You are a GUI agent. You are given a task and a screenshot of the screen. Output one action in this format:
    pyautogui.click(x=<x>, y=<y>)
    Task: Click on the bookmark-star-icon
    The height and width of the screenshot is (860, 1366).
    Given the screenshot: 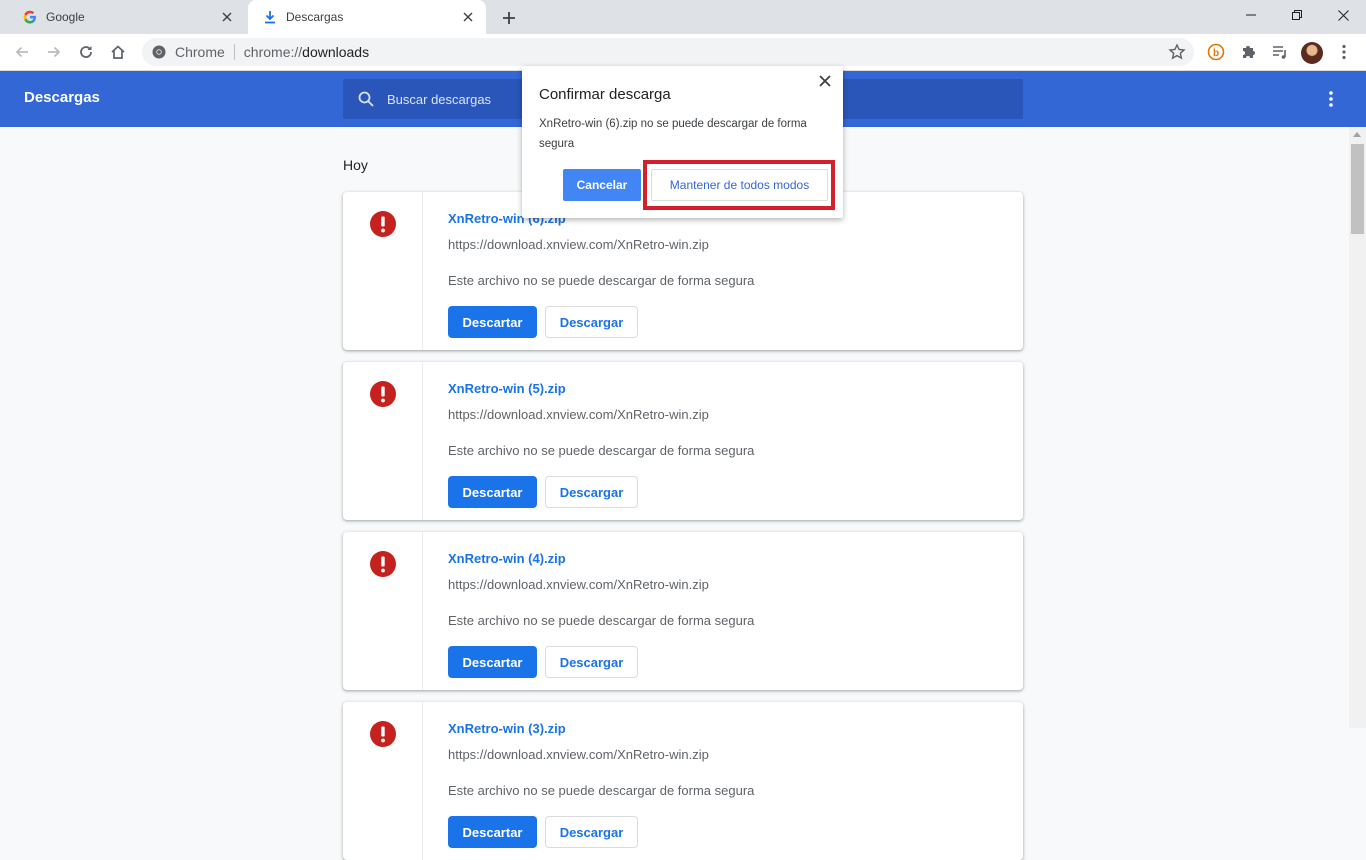 What is the action you would take?
    pyautogui.click(x=1177, y=52)
    